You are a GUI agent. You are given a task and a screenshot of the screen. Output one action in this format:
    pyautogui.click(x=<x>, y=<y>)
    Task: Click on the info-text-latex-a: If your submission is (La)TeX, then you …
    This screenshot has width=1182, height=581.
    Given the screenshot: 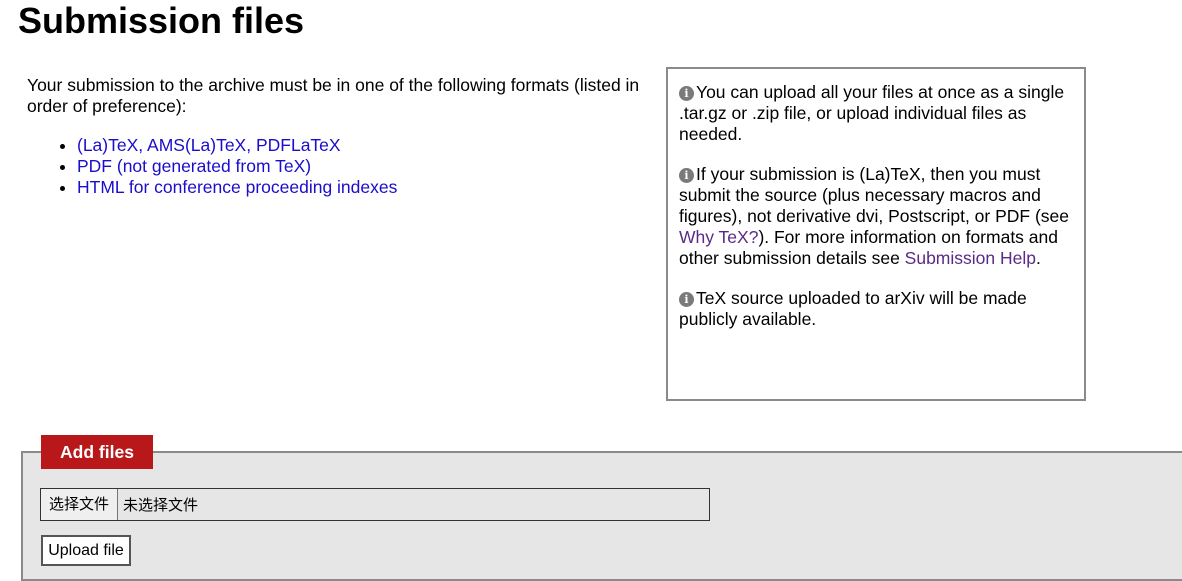 What is the action you would take?
    pyautogui.click(x=874, y=195)
    